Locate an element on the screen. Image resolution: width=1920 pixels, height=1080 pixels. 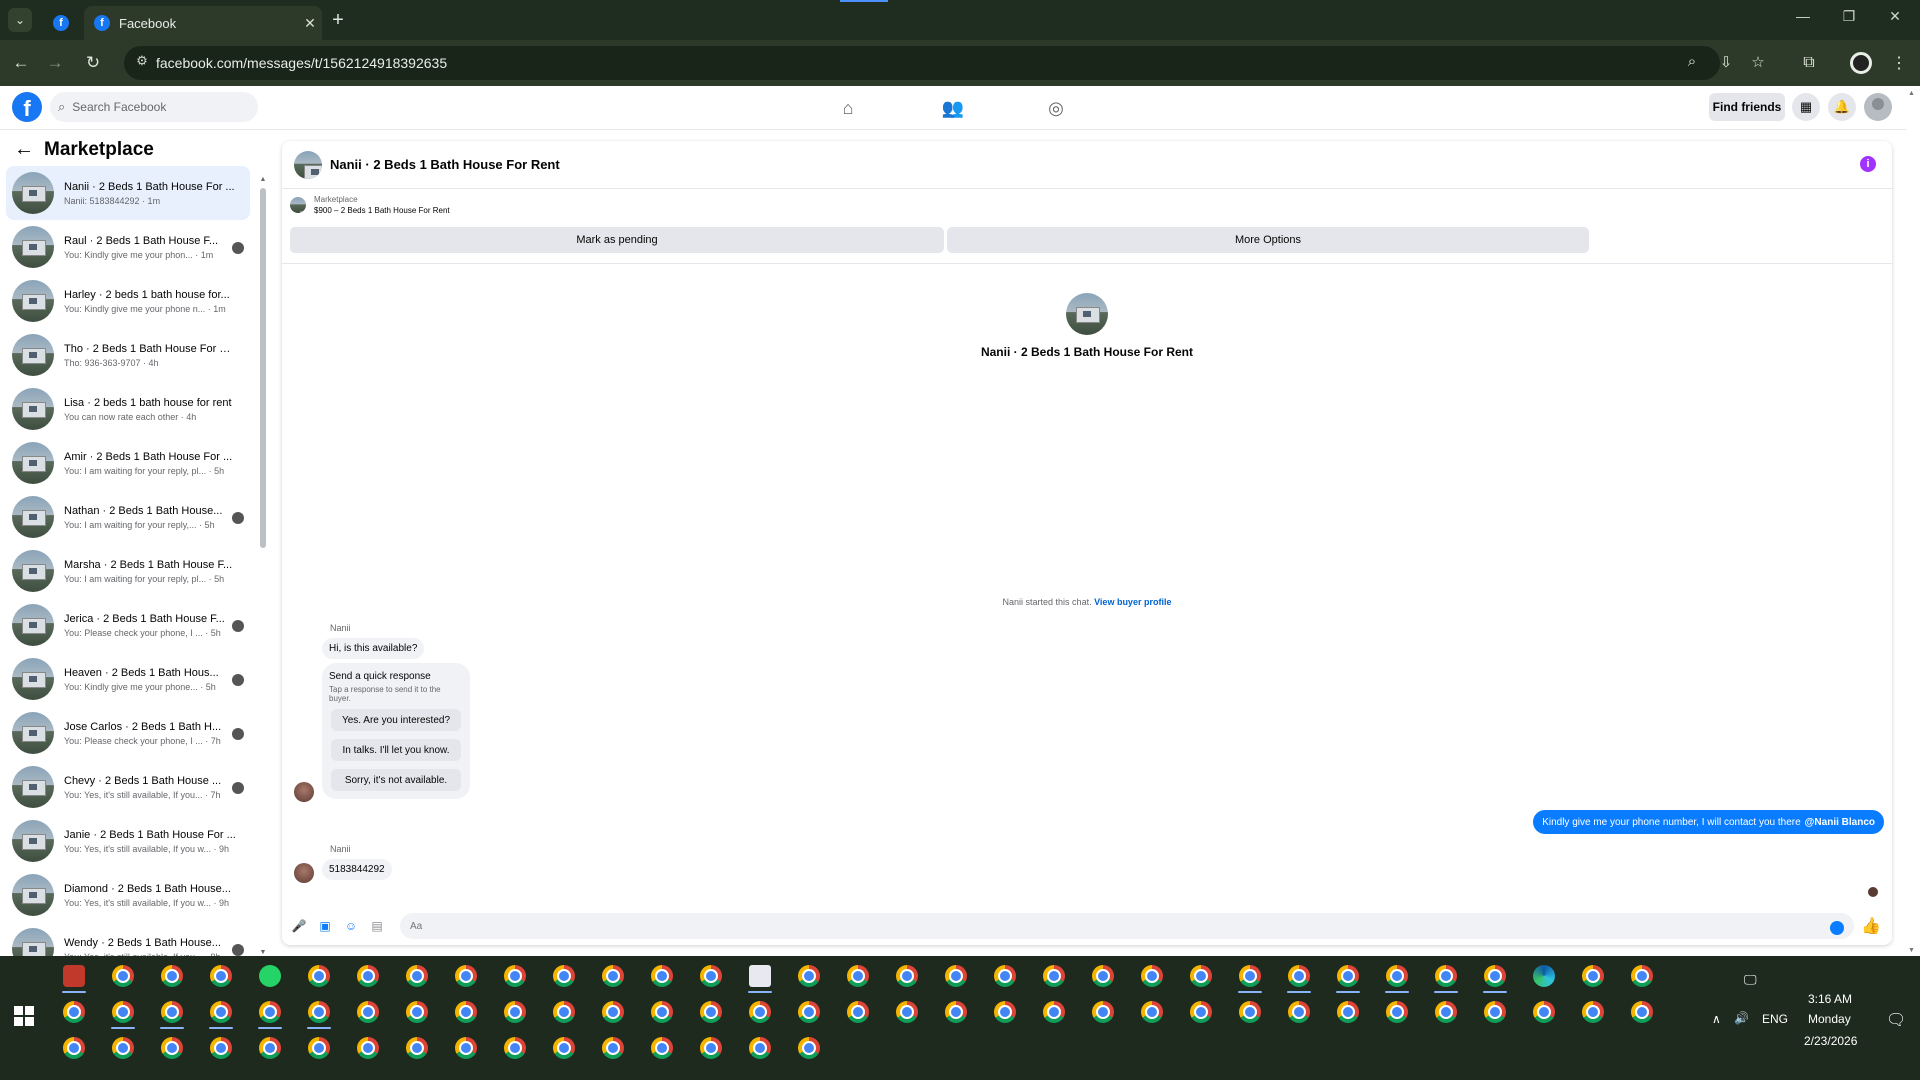
search-placeholder: Search Facebook is located at coordinates (119, 107).